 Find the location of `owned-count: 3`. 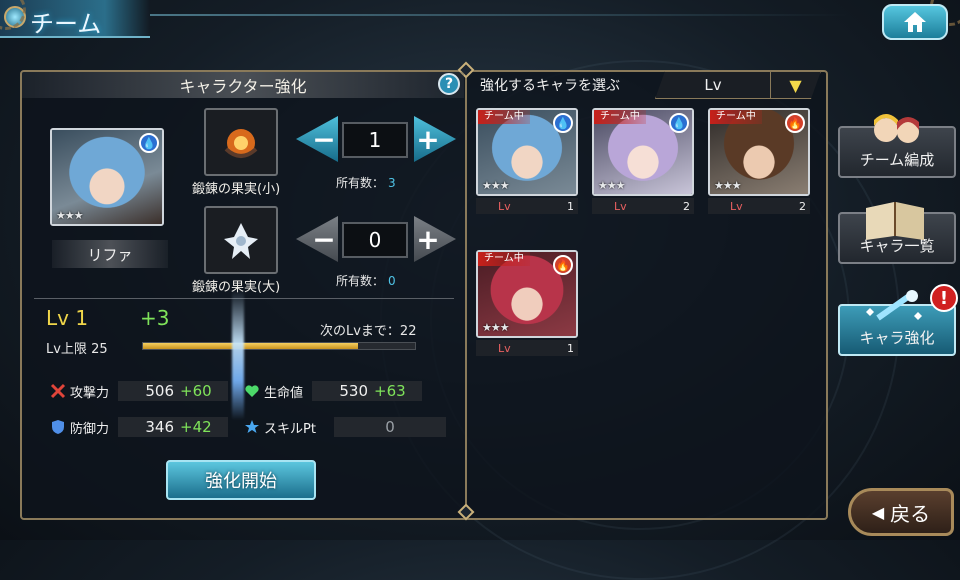

owned-count: 3 is located at coordinates (392, 183).